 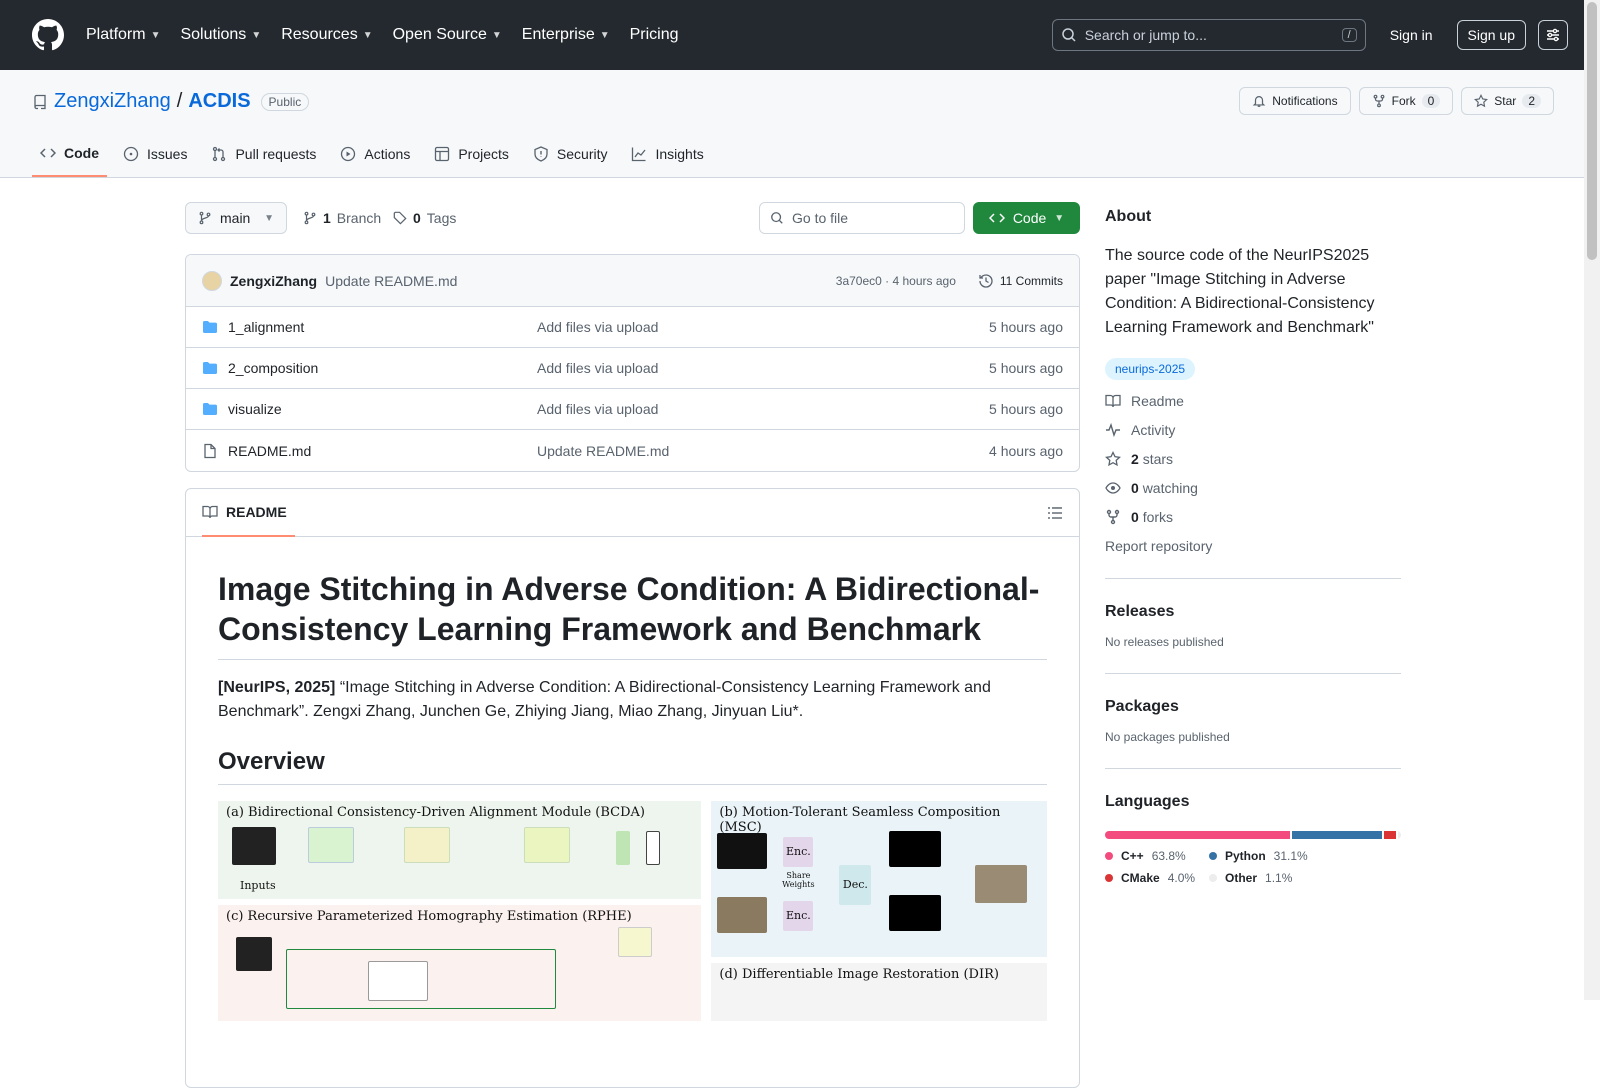 I want to click on reference-image, so click(x=254, y=954).